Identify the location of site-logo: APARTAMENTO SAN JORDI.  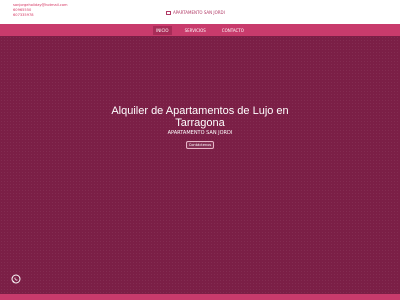
(195, 12).